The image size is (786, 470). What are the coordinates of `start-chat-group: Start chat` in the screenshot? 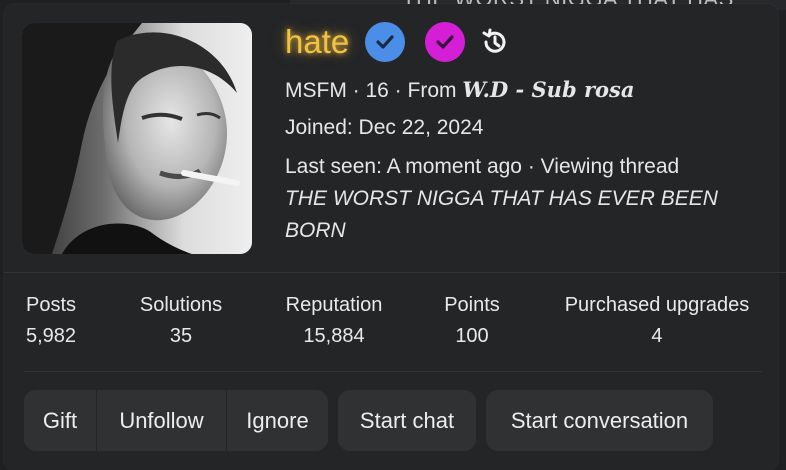 It's located at (407, 420).